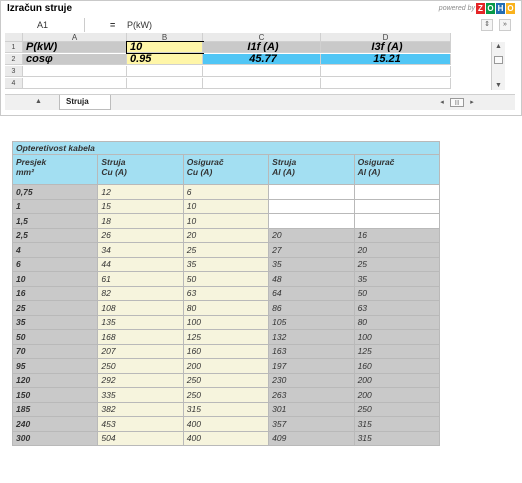  I want to click on sheet-cell: 0.95, so click(165, 59).